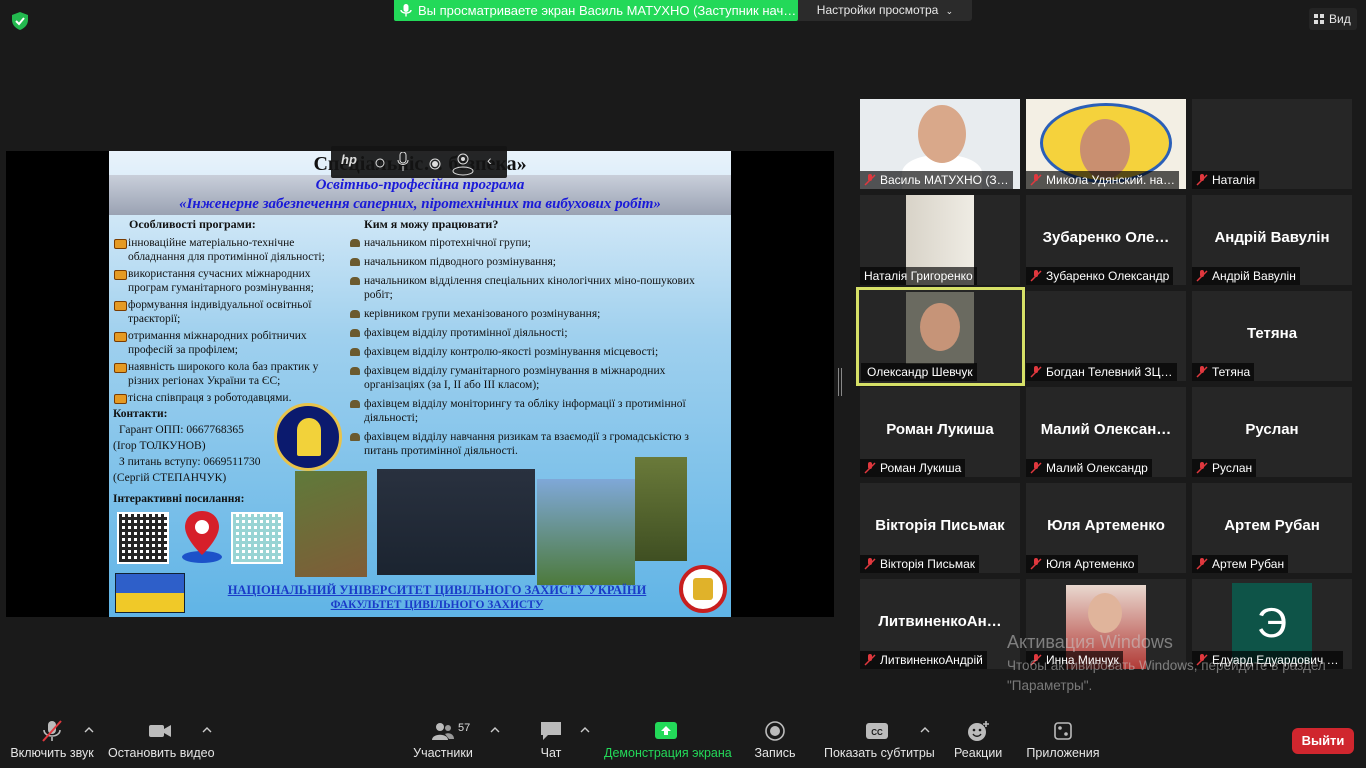 The image size is (1366, 768). I want to click on job-item: начальником піротехнічної групи;, so click(534, 243).